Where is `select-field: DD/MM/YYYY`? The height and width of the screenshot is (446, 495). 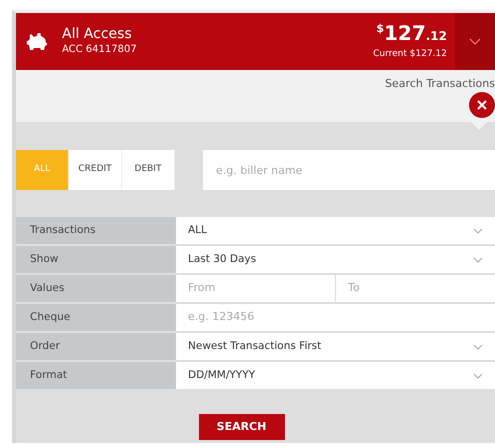 select-field: DD/MM/YYYY is located at coordinates (335, 375).